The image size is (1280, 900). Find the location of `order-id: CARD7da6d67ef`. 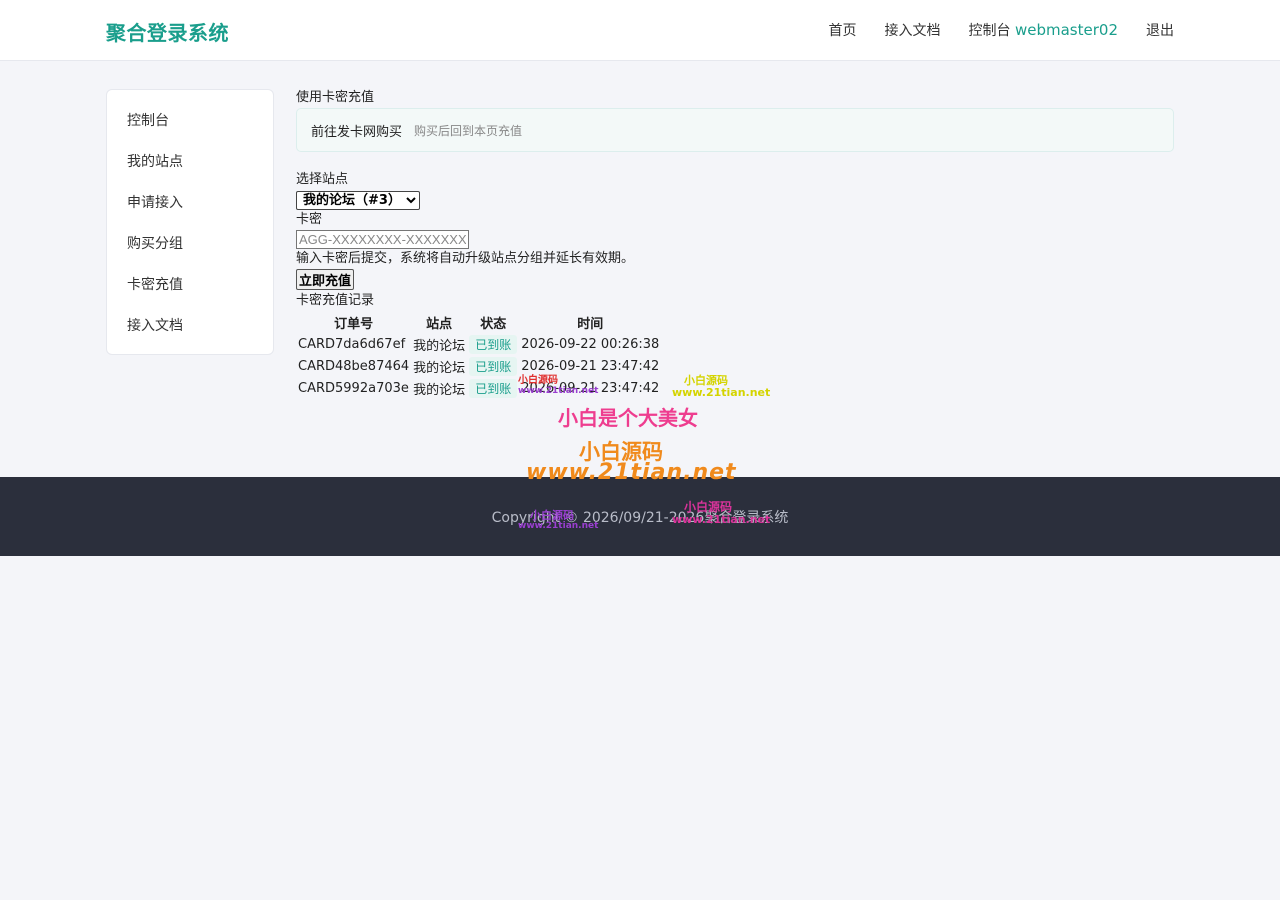

order-id: CARD7da6d67ef is located at coordinates (352, 344).